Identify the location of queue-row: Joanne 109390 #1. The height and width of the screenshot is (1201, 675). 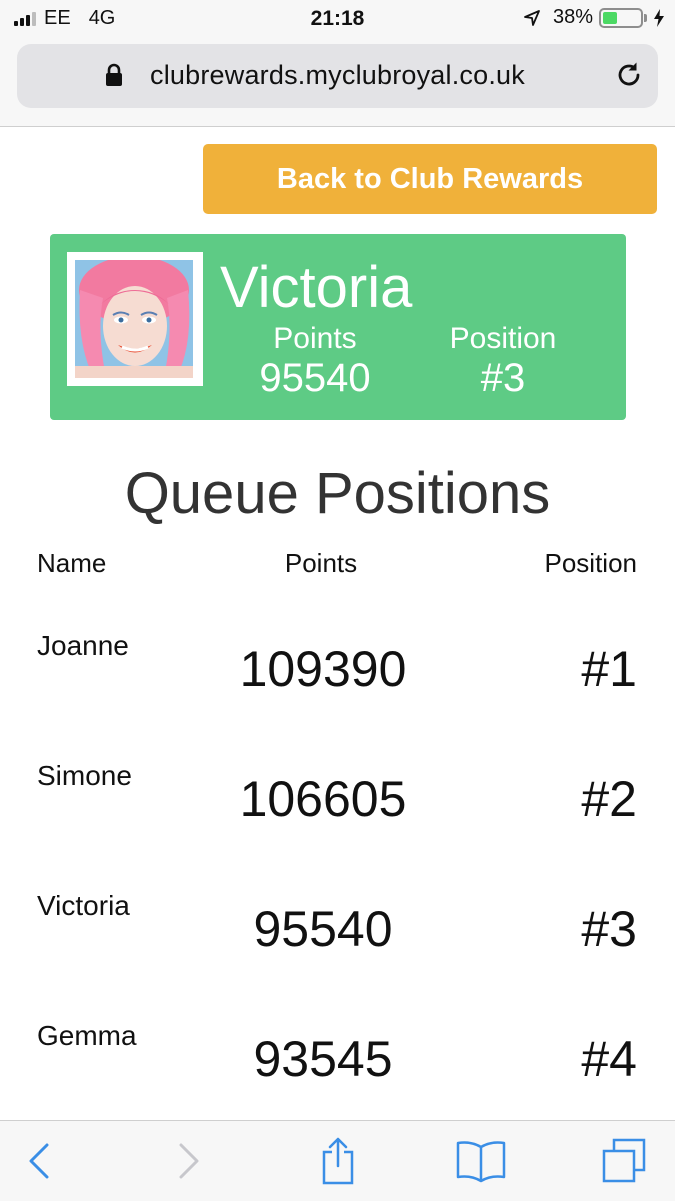
(337, 680).